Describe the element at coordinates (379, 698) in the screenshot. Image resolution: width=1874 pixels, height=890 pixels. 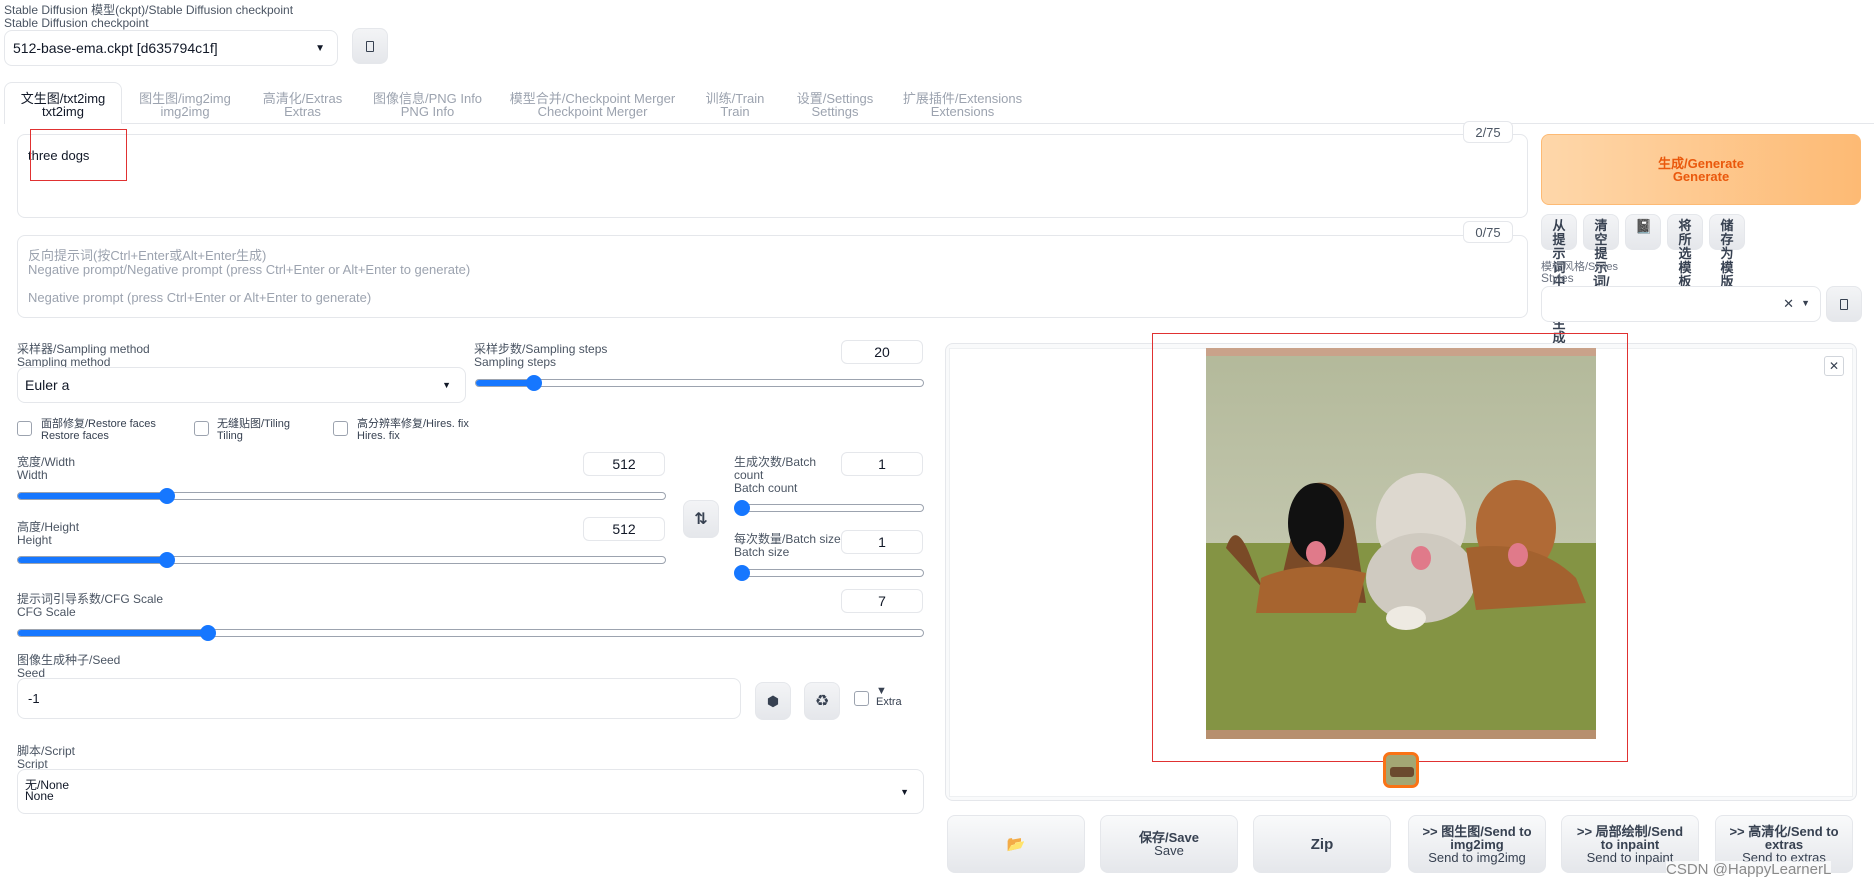
I see `seed-input: -1` at that location.